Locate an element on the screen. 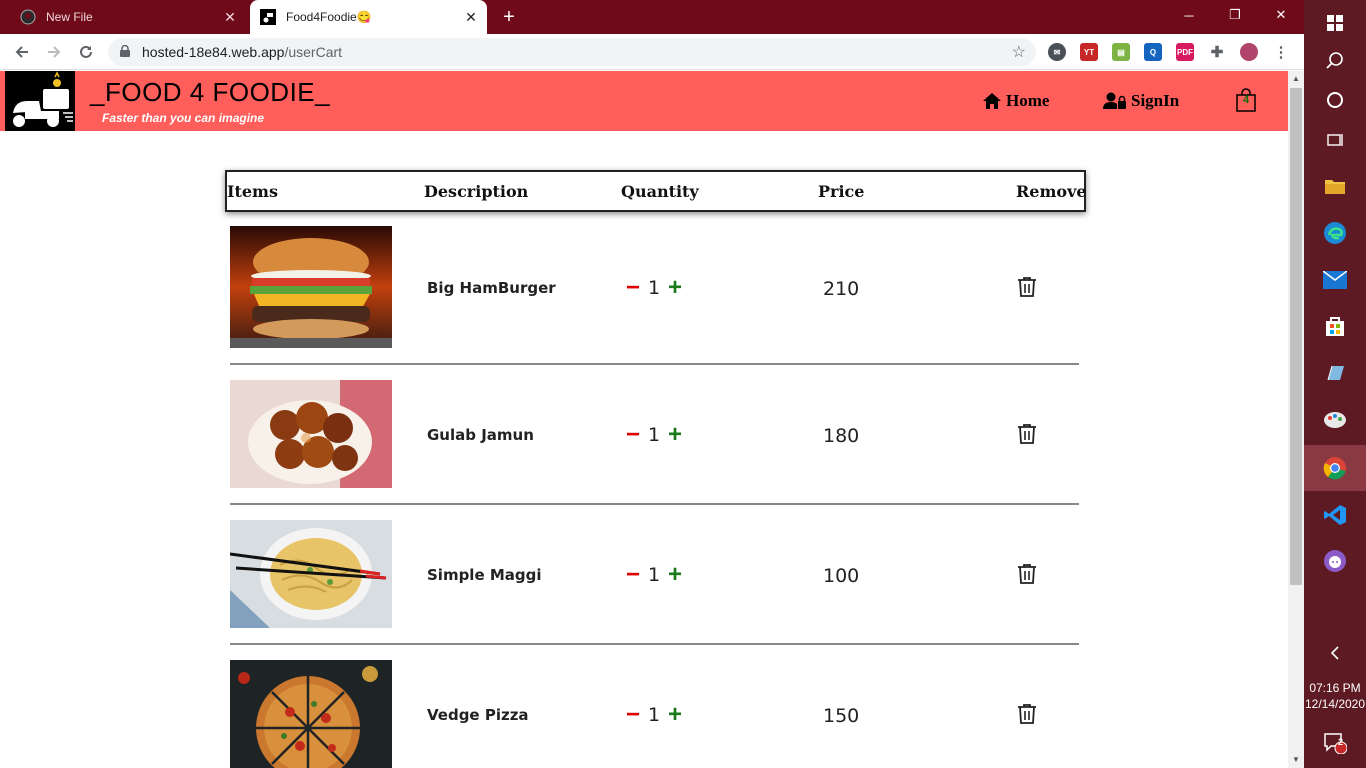  cart-row: Big HamBurger − 1 + 210 is located at coordinates (654, 296).